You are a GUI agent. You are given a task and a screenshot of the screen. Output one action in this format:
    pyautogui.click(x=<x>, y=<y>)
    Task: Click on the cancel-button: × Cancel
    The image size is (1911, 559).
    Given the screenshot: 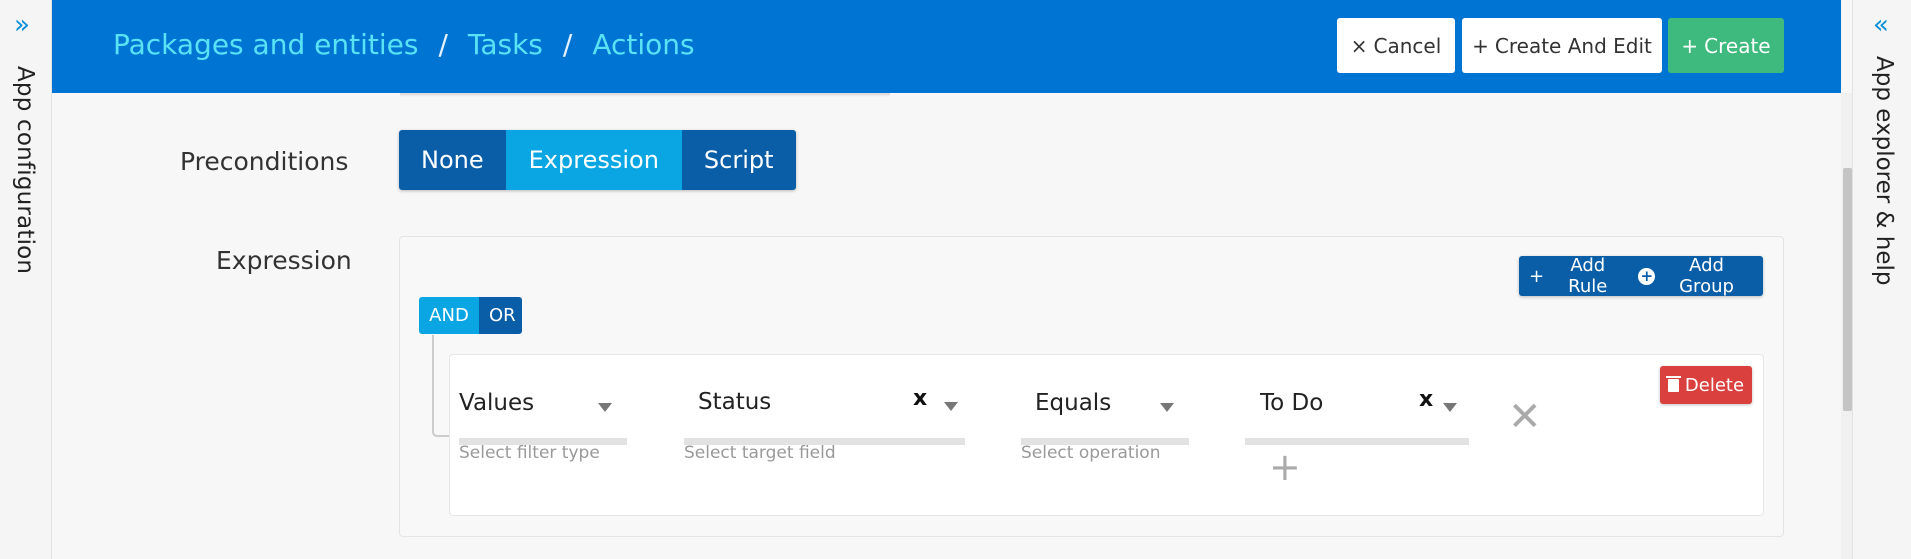 What is the action you would take?
    pyautogui.click(x=1396, y=45)
    